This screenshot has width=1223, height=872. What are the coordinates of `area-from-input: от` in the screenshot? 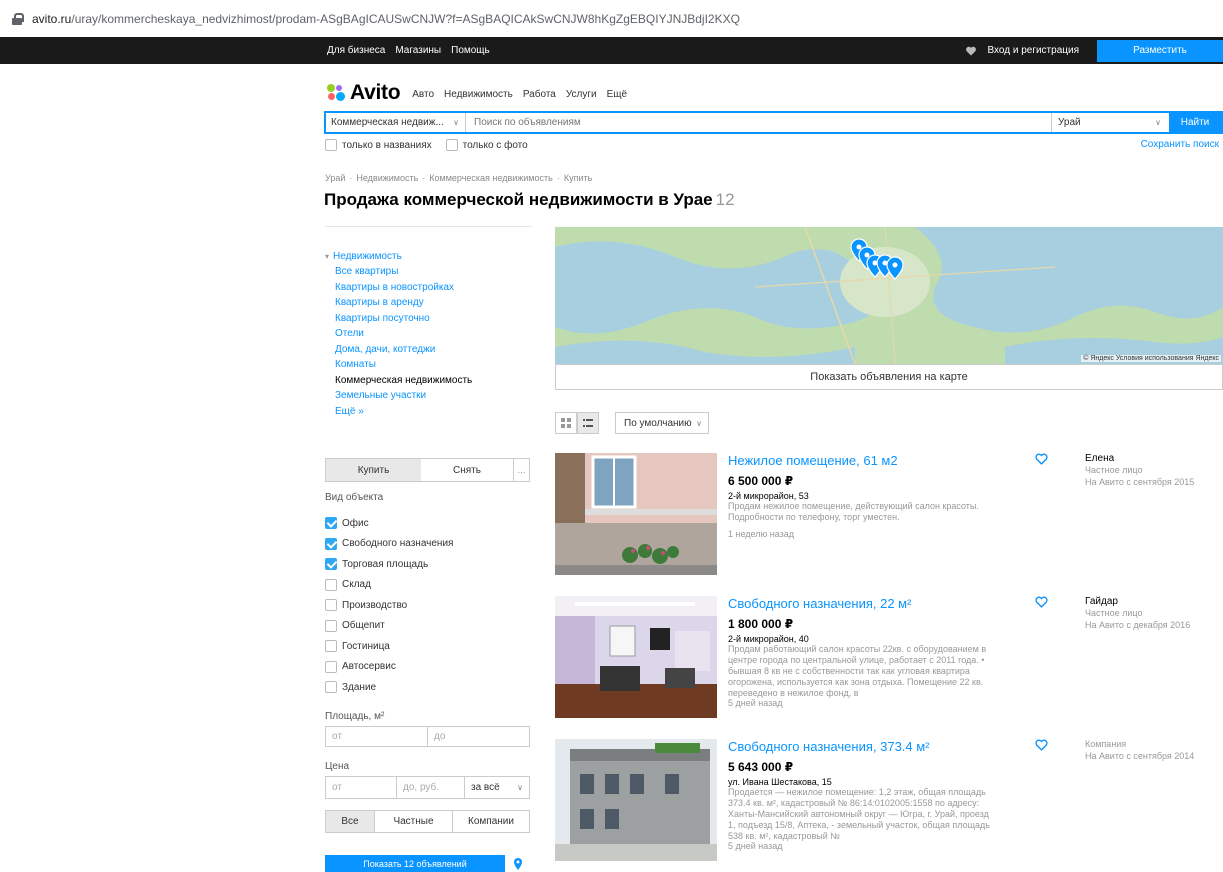 It's located at (376, 736).